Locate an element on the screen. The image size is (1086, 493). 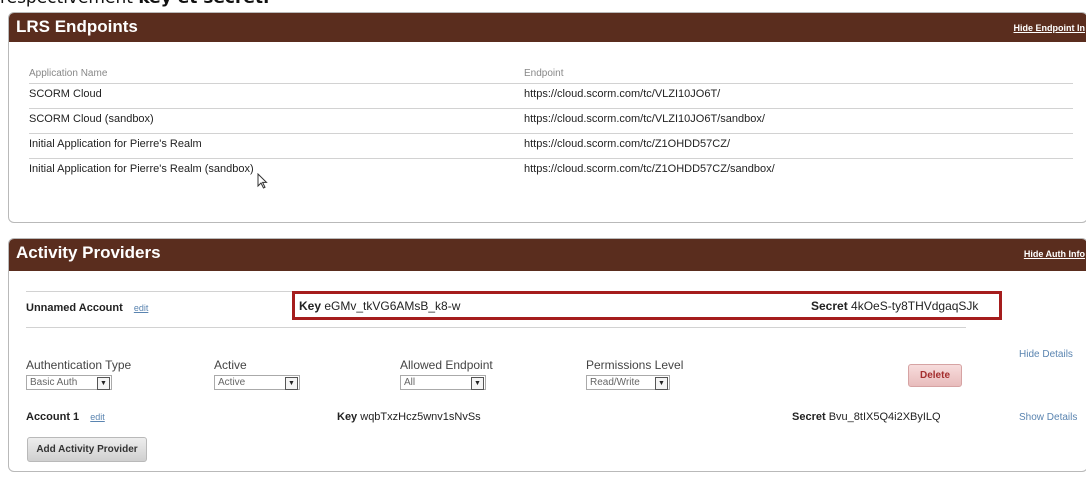
table-header: Application Name Endpoint is located at coordinates (551, 75).